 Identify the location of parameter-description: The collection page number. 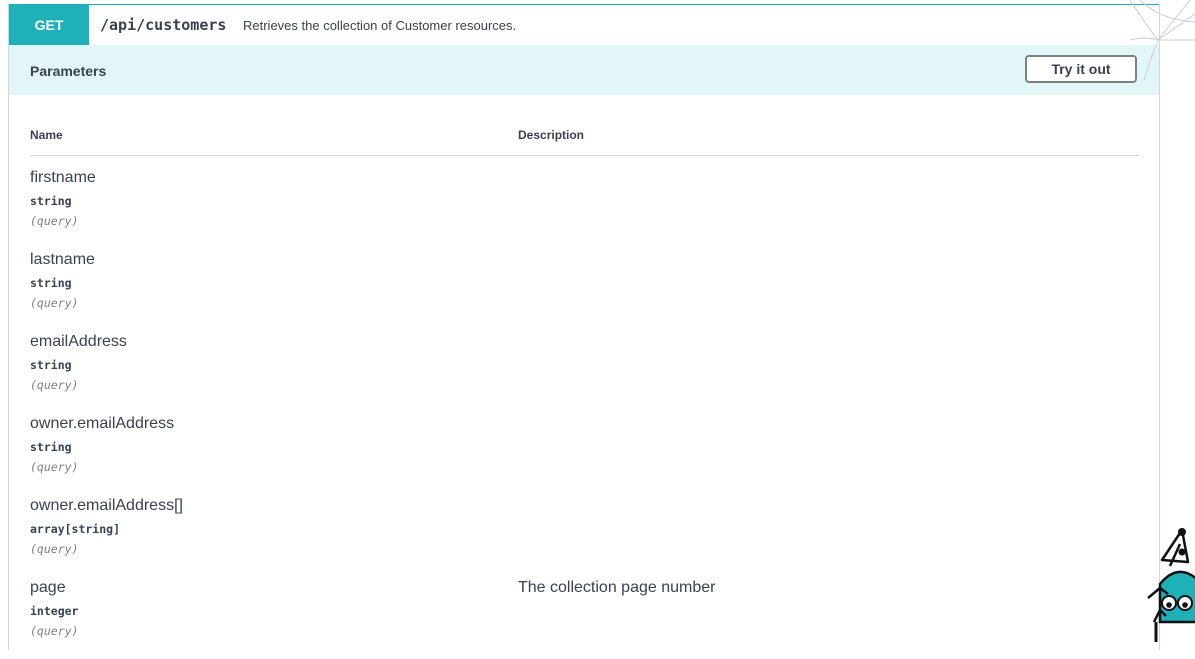
(617, 587).